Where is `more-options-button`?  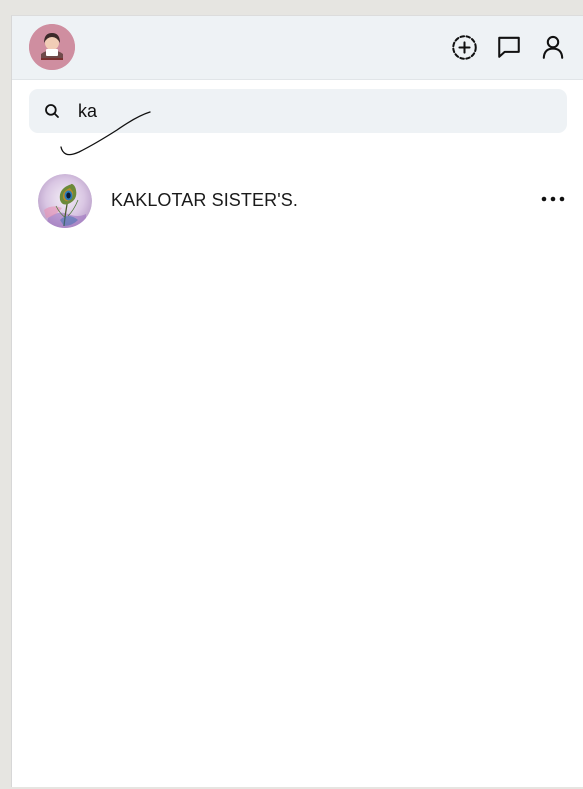 more-options-button is located at coordinates (553, 199).